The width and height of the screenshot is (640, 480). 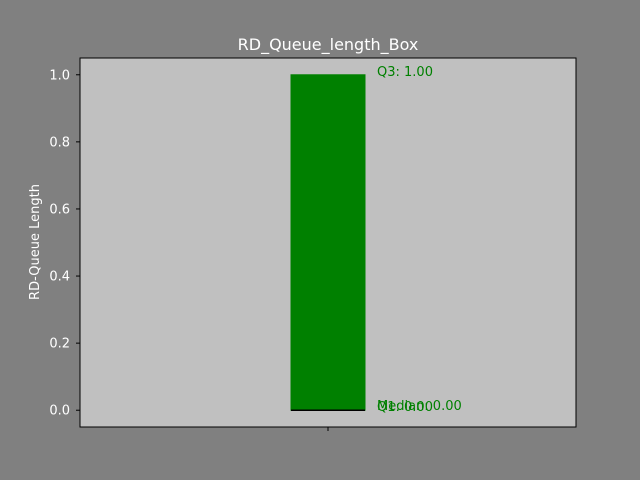 What do you see at coordinates (405, 407) in the screenshot?
I see `q1-annotation: Q1: 0.00` at bounding box center [405, 407].